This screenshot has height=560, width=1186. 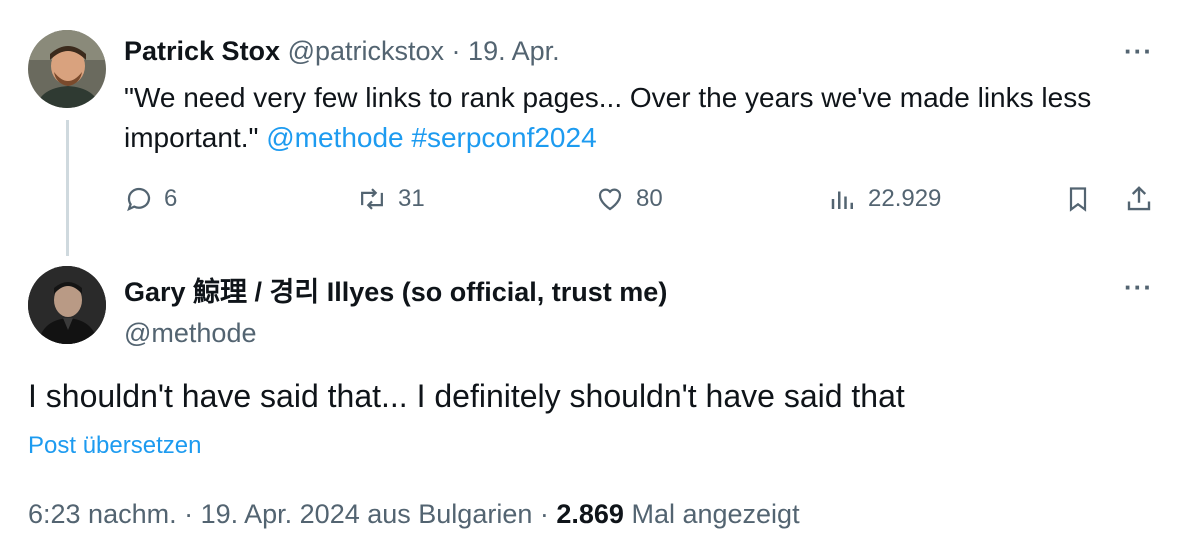 I want to click on parent-tweet-header: Patrick Stox @patrickstox · 19. Apr., so click(x=342, y=51).